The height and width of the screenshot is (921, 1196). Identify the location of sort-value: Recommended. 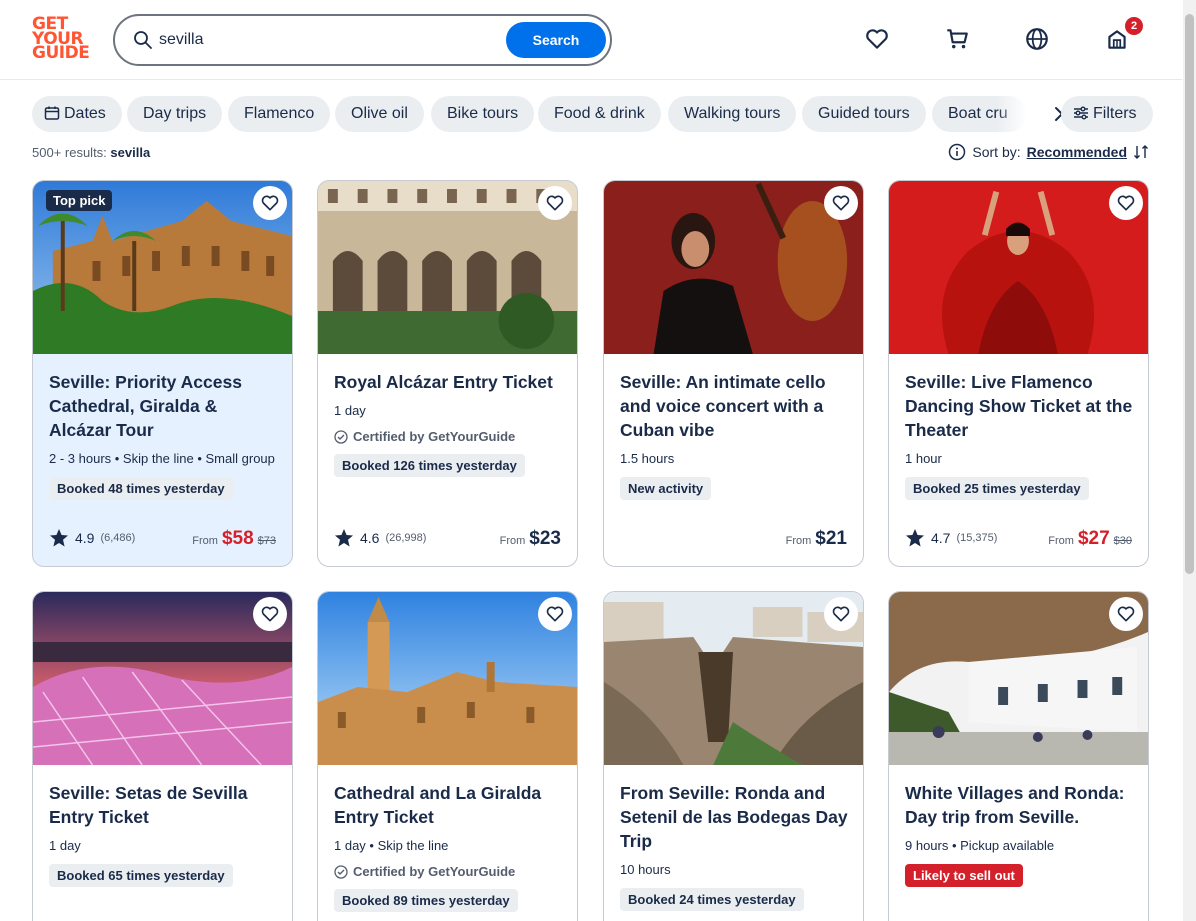
(1077, 152).